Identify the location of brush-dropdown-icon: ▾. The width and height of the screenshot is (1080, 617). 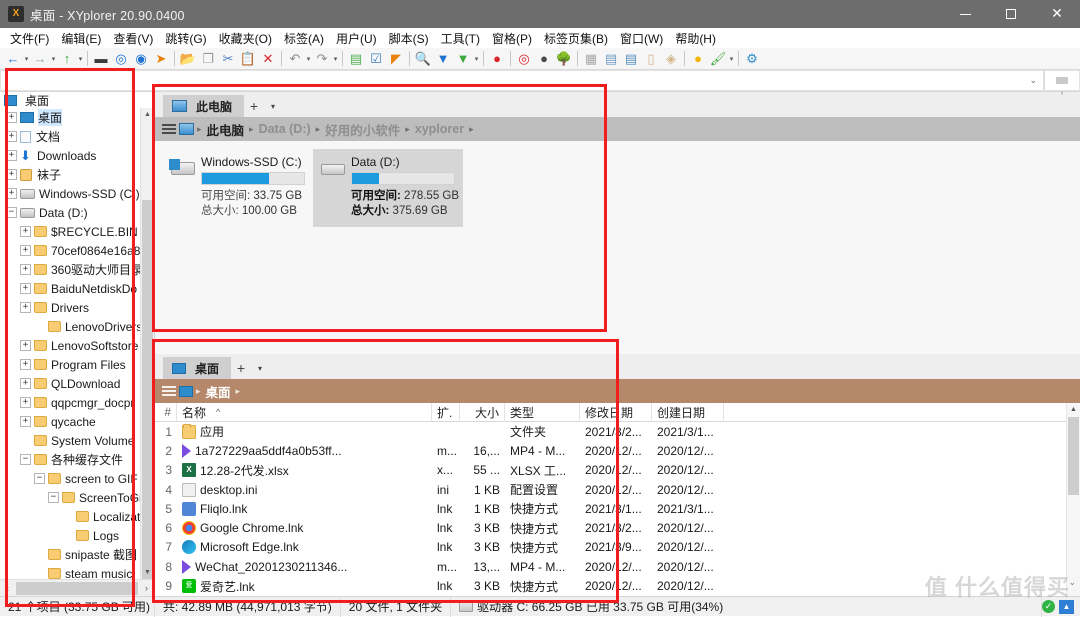
(731, 59).